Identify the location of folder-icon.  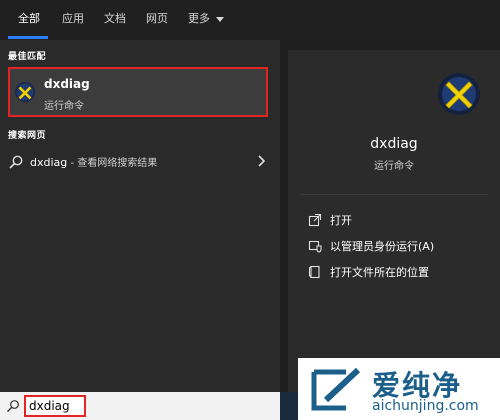
(314, 272).